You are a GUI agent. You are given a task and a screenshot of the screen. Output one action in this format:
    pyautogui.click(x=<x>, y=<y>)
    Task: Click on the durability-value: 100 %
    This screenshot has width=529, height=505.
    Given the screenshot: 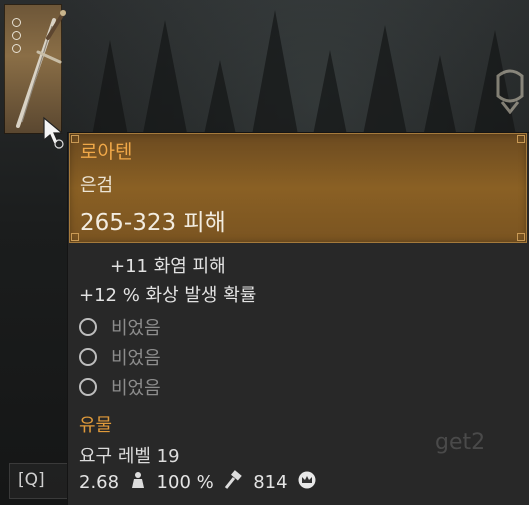 What is the action you would take?
    pyautogui.click(x=185, y=482)
    